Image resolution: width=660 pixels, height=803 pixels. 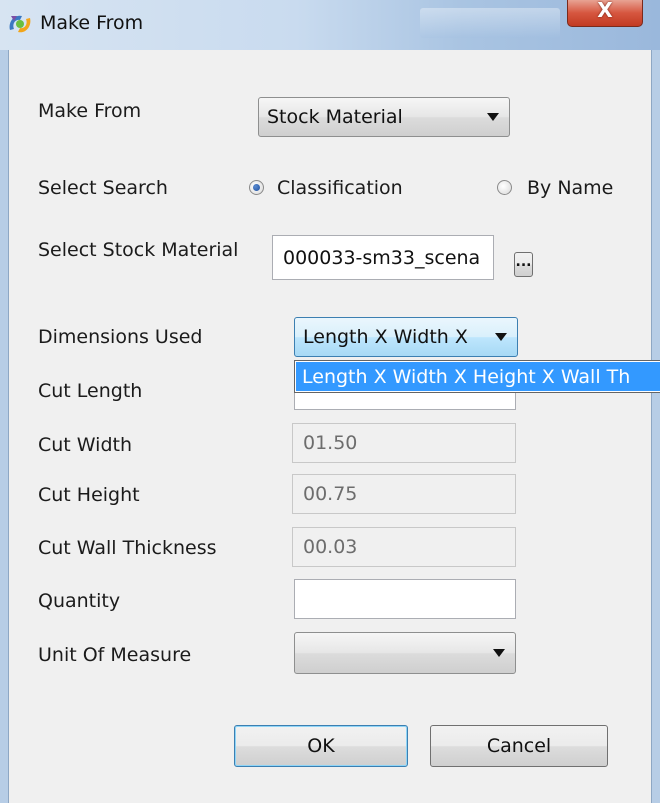 What do you see at coordinates (570, 188) in the screenshot?
I see `by-name-label: By Name` at bounding box center [570, 188].